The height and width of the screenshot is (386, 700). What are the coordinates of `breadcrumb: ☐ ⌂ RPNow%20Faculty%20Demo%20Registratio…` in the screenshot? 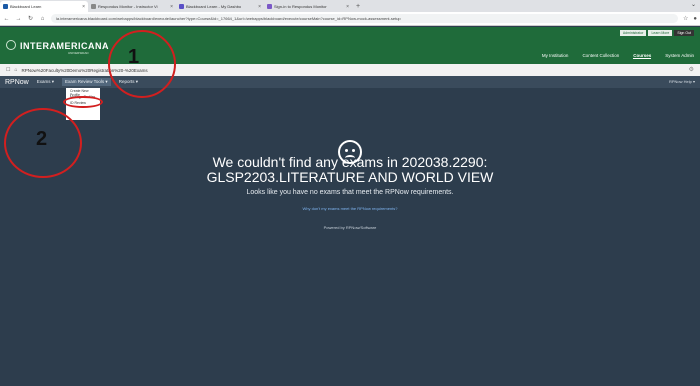 It's located at (350, 70).